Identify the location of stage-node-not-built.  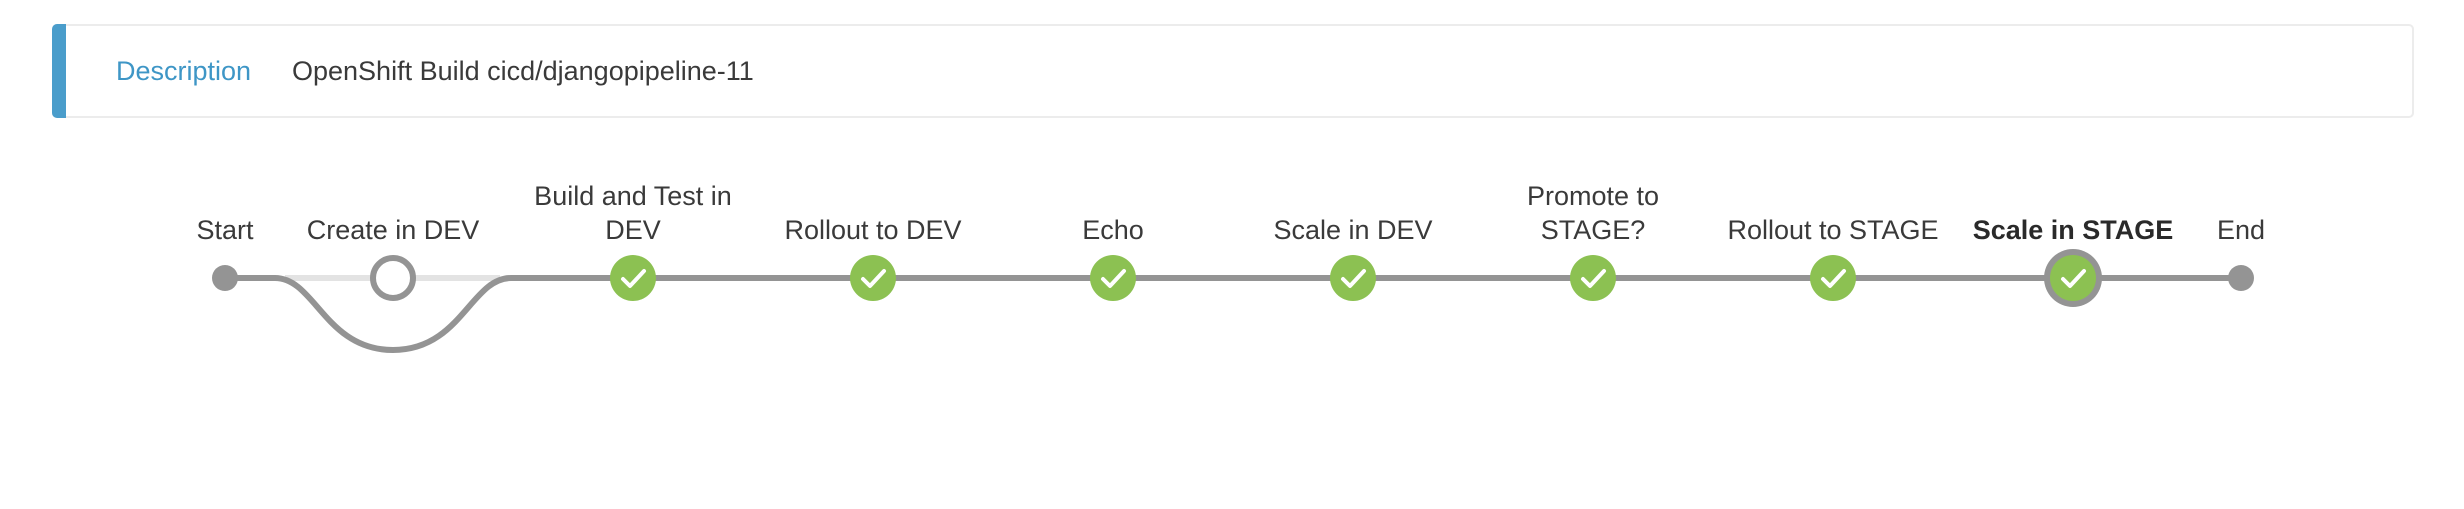
(393, 278).